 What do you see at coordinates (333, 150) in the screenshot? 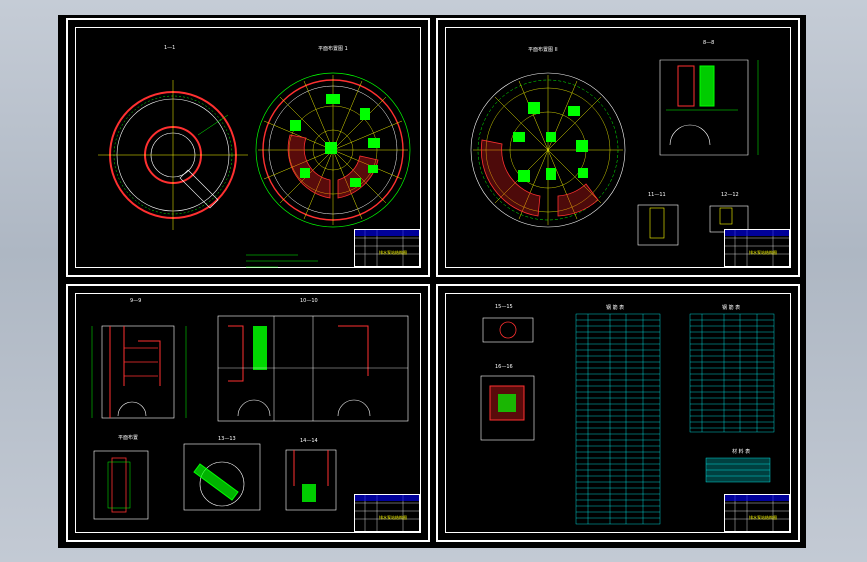
I see `radial-plan` at bounding box center [333, 150].